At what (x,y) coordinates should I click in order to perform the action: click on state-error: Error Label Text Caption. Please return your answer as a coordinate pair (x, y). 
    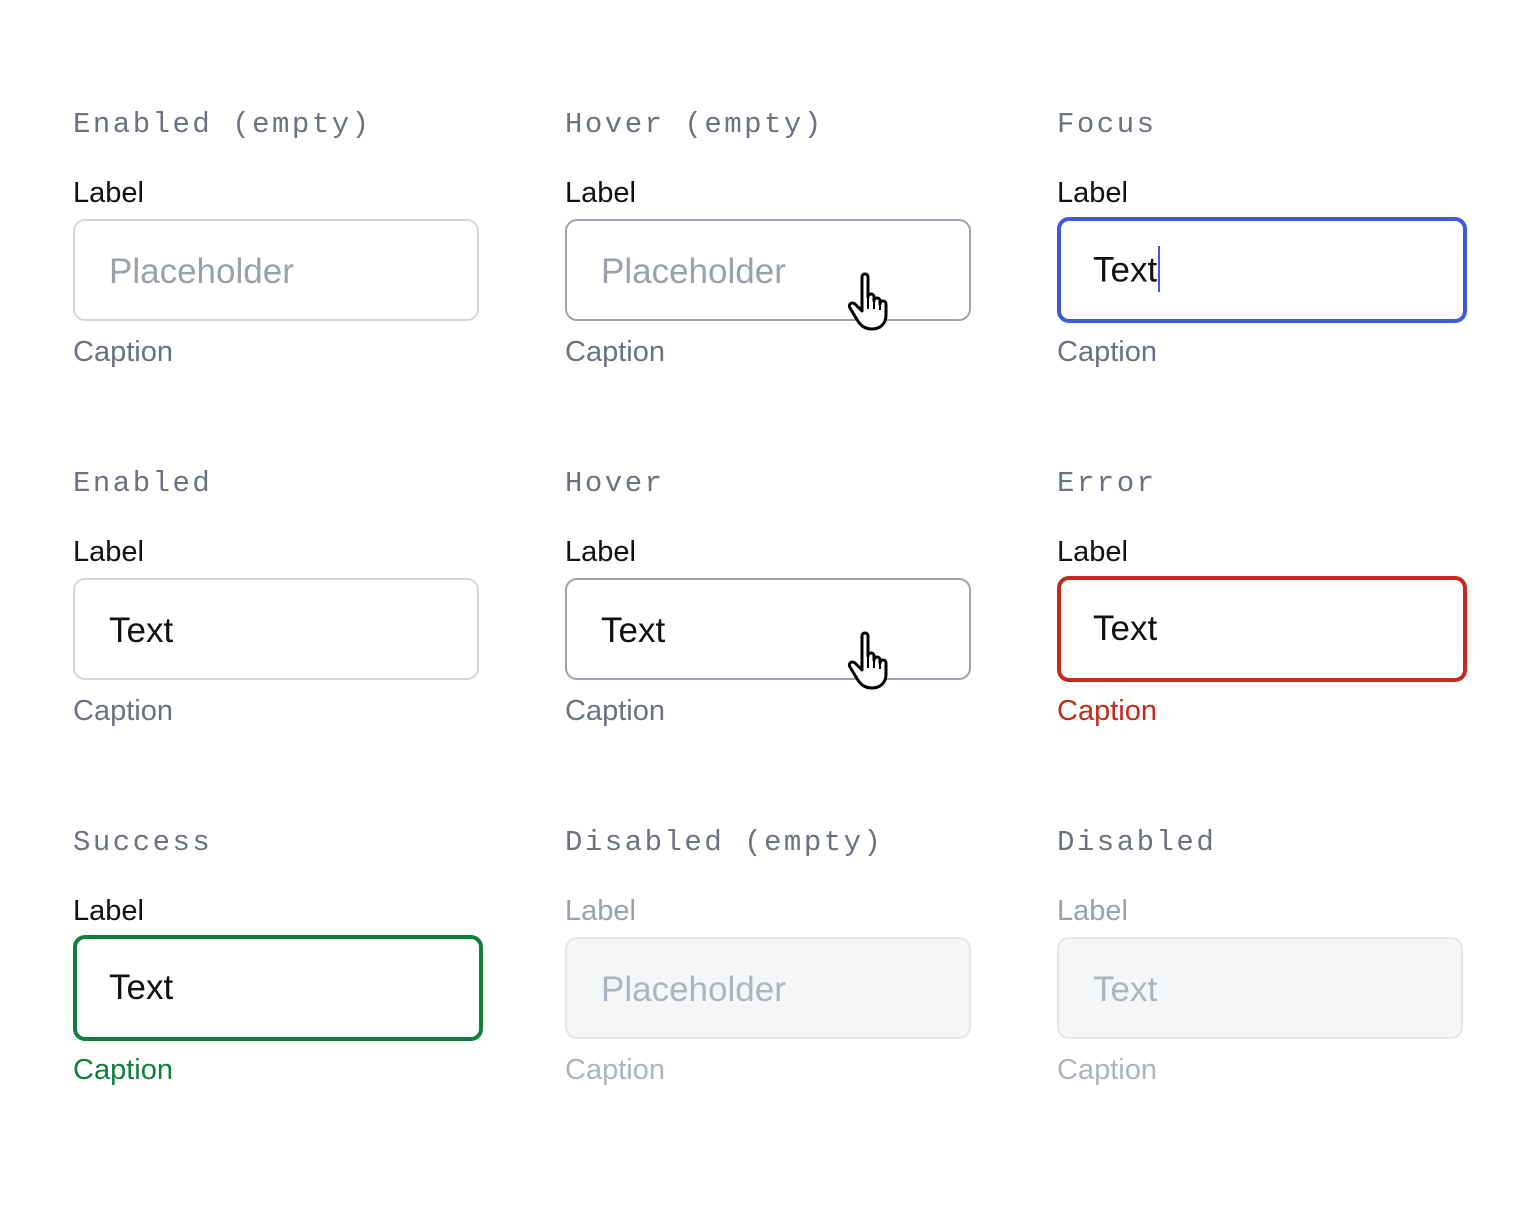
    Looking at the image, I should click on (1262, 615).